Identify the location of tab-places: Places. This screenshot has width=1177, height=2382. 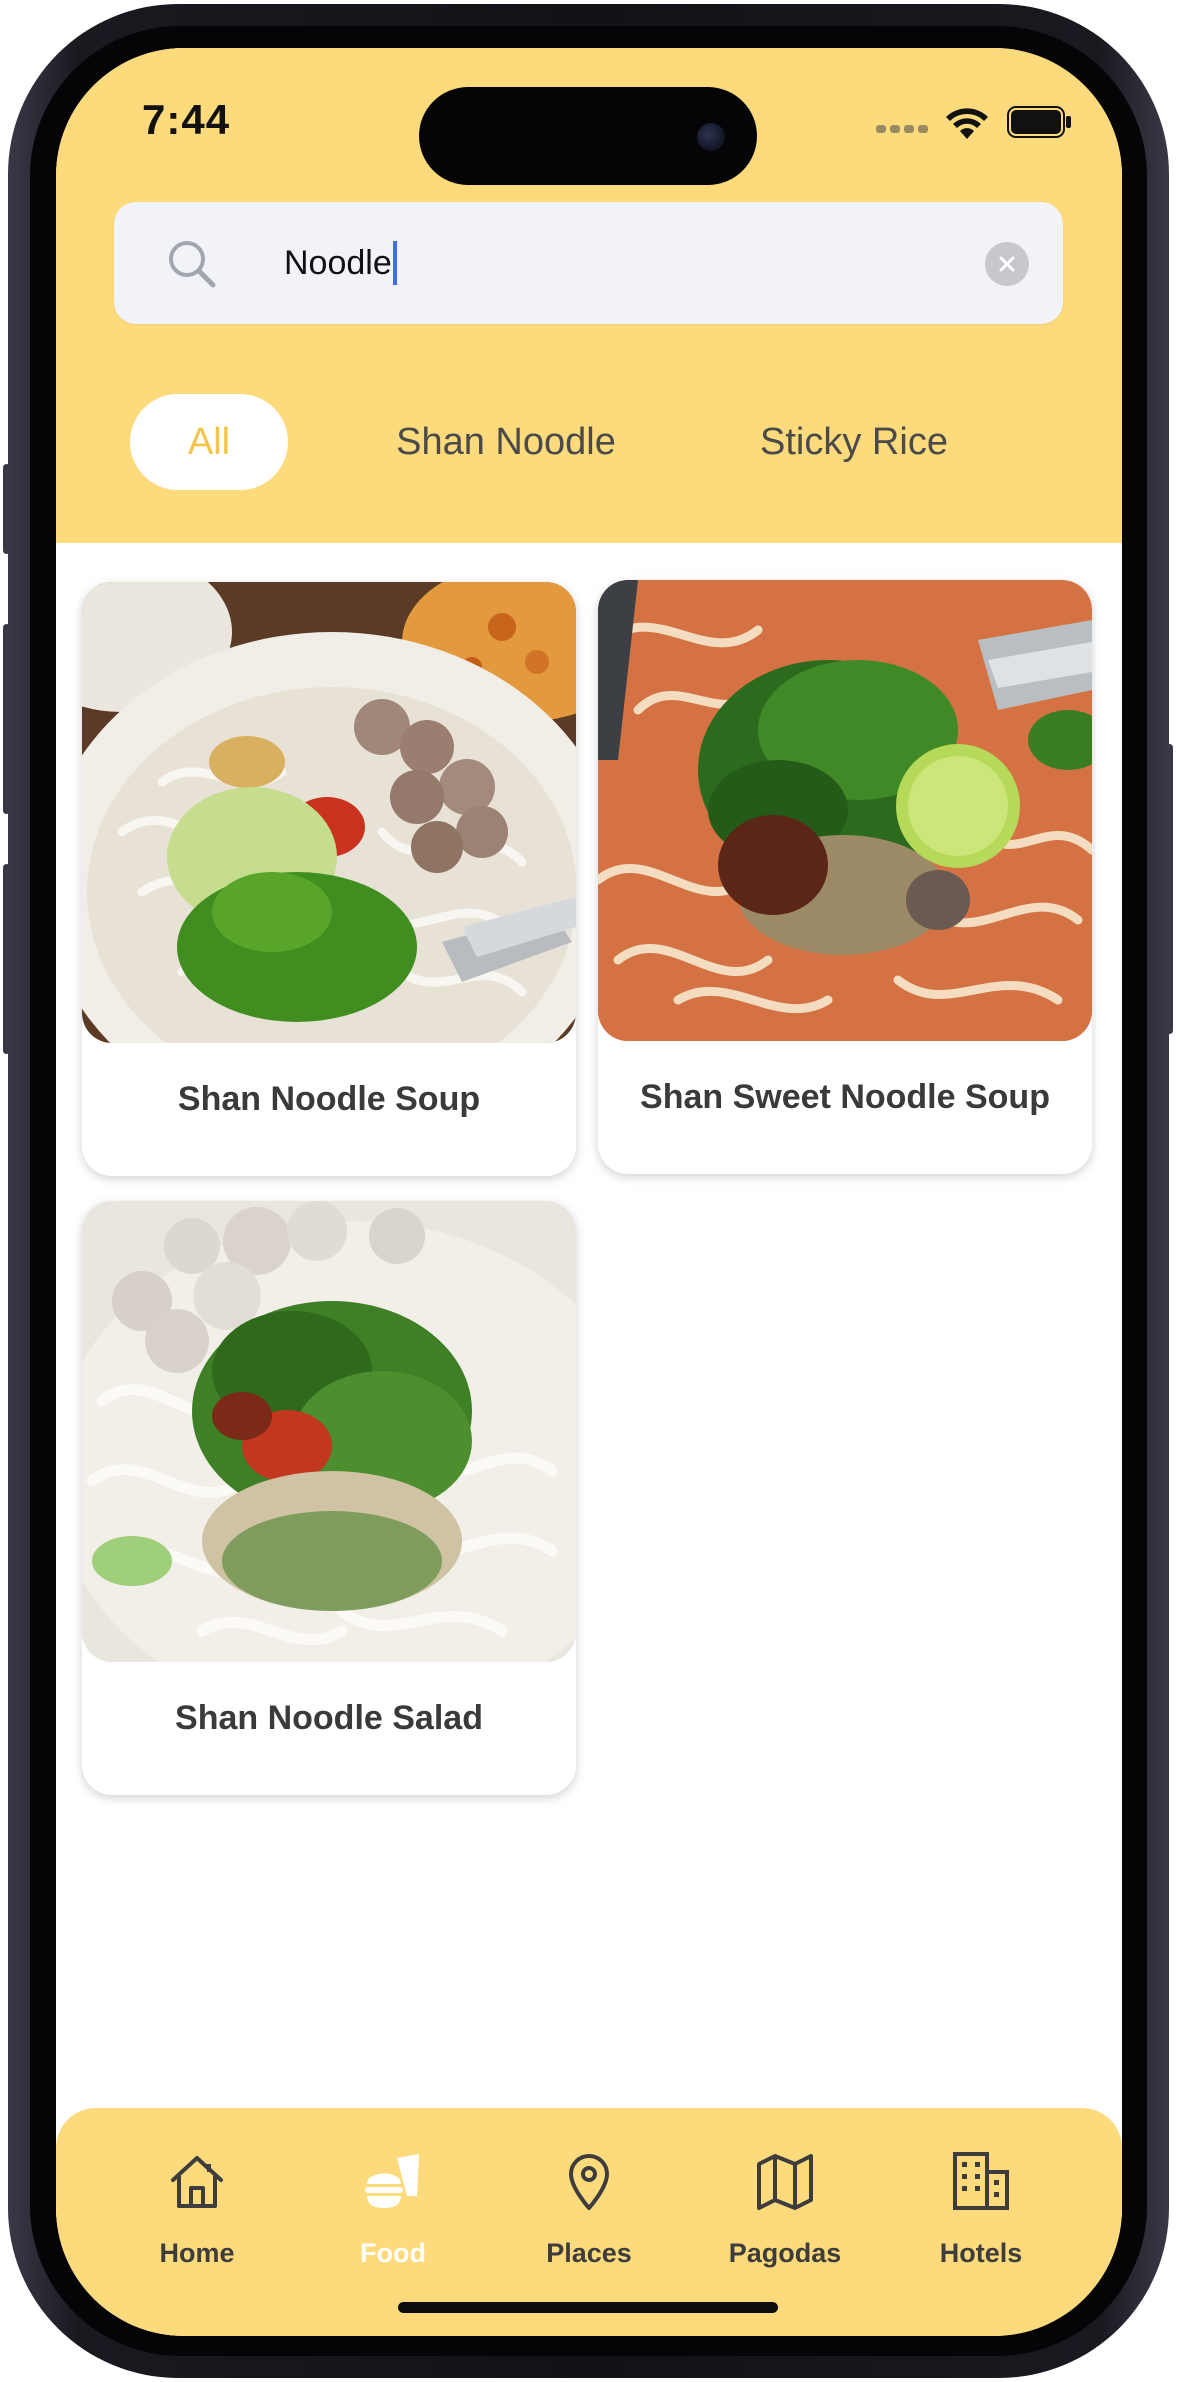
(589, 2218).